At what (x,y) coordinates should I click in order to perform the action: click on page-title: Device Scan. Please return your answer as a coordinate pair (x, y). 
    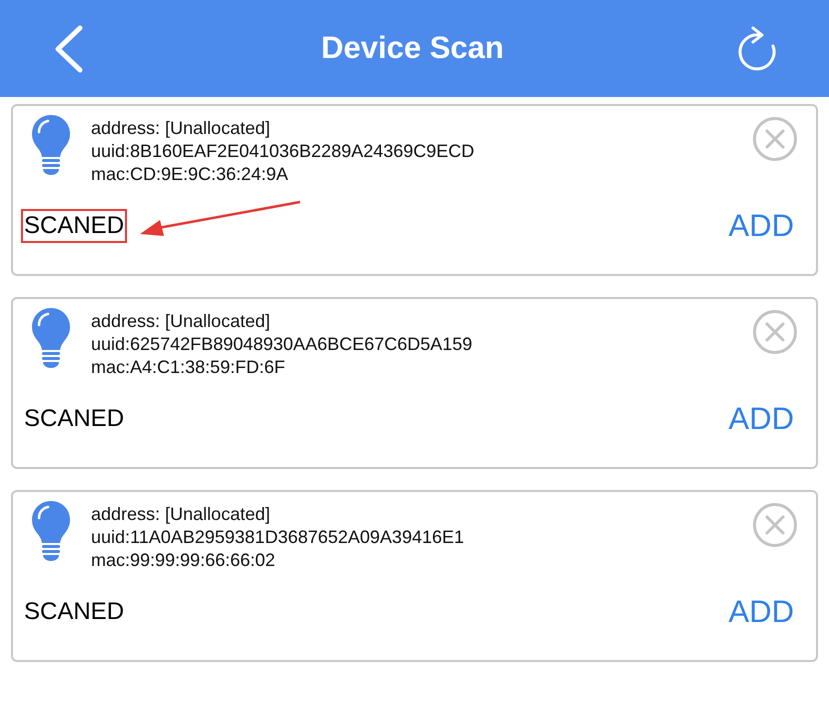
    Looking at the image, I should click on (412, 48).